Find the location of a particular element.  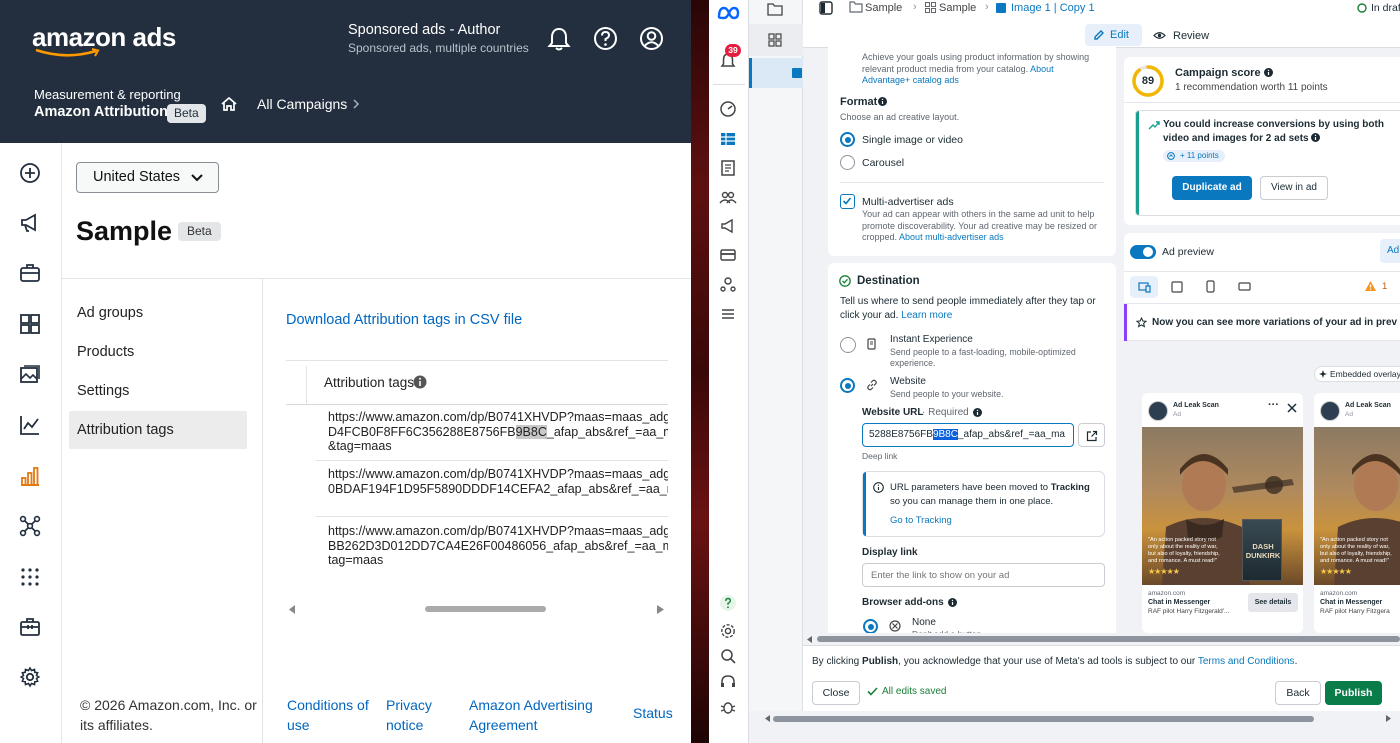

duplicate-ad-button: Duplicate ad is located at coordinates (1212, 188).